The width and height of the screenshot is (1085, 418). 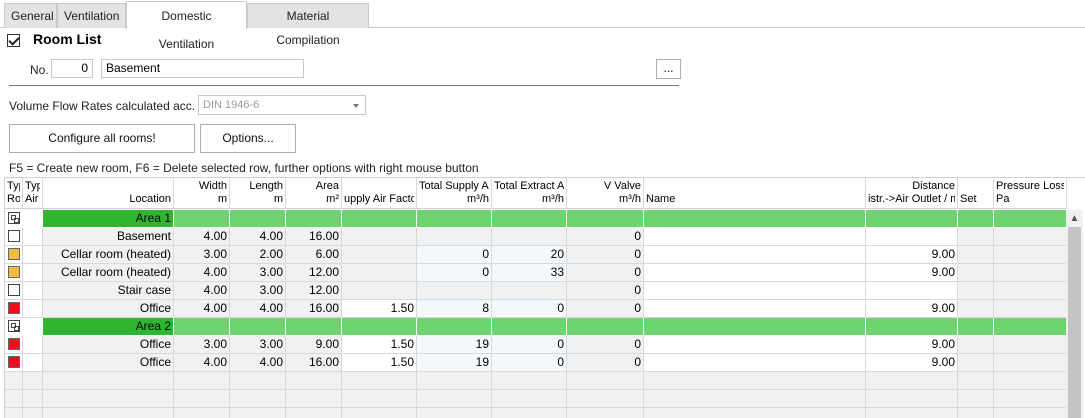 I want to click on vertical-scrollbar: ▲, so click(x=1074, y=314).